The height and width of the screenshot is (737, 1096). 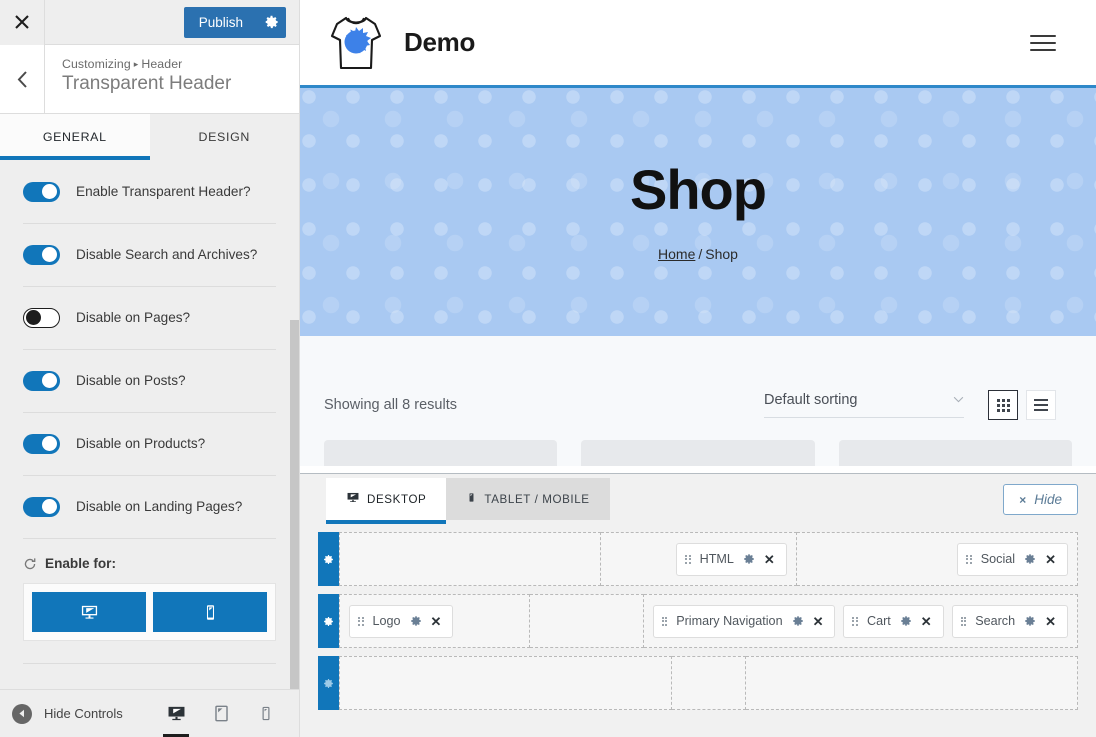 I want to click on hide-builder-button: × Hide, so click(x=1040, y=499).